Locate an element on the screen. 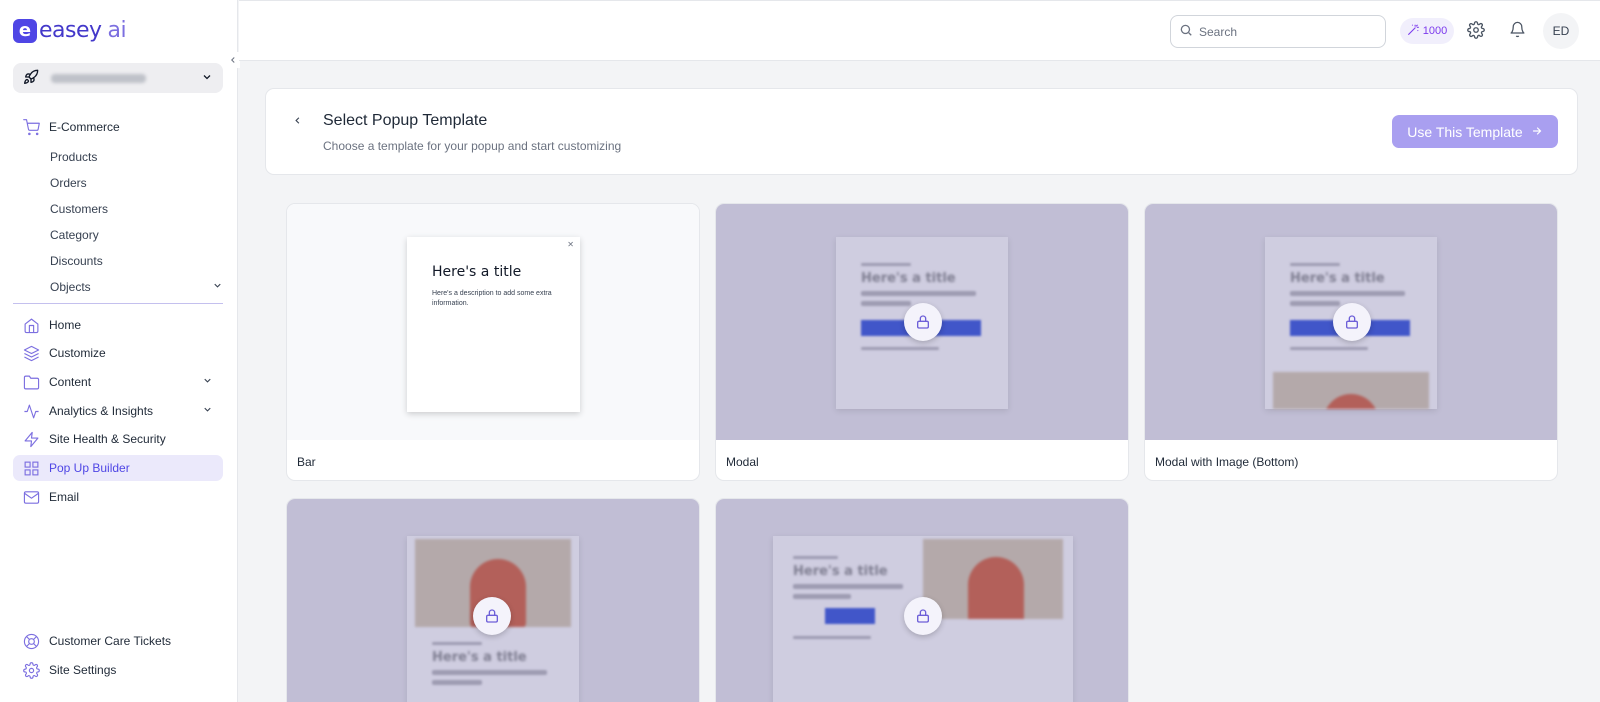  use-template-label: Use This Template is located at coordinates (1465, 131).